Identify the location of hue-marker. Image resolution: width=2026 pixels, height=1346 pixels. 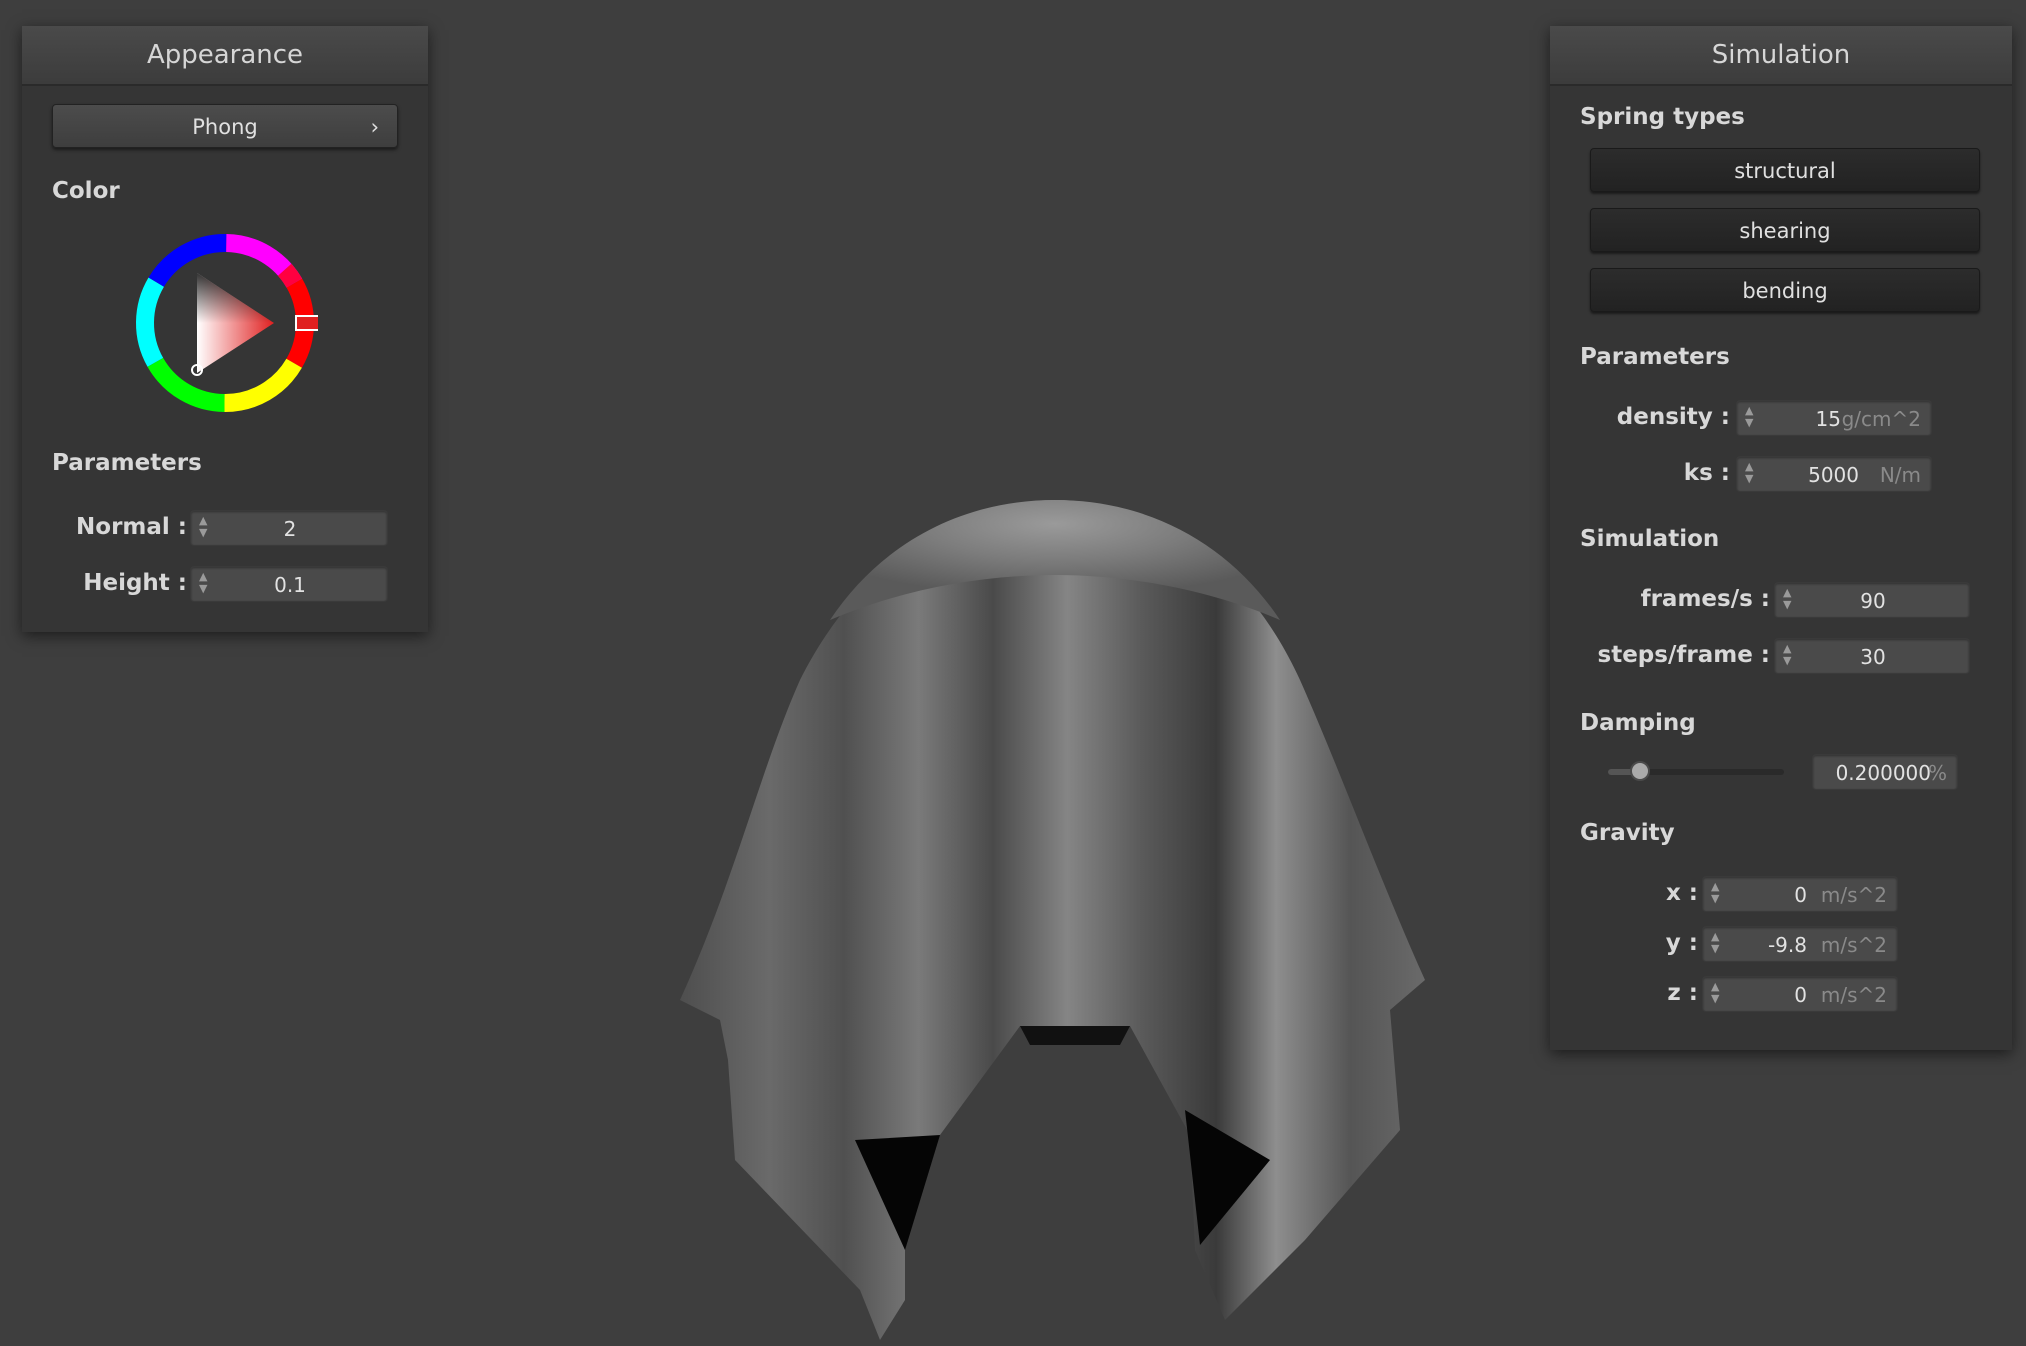
(306, 323).